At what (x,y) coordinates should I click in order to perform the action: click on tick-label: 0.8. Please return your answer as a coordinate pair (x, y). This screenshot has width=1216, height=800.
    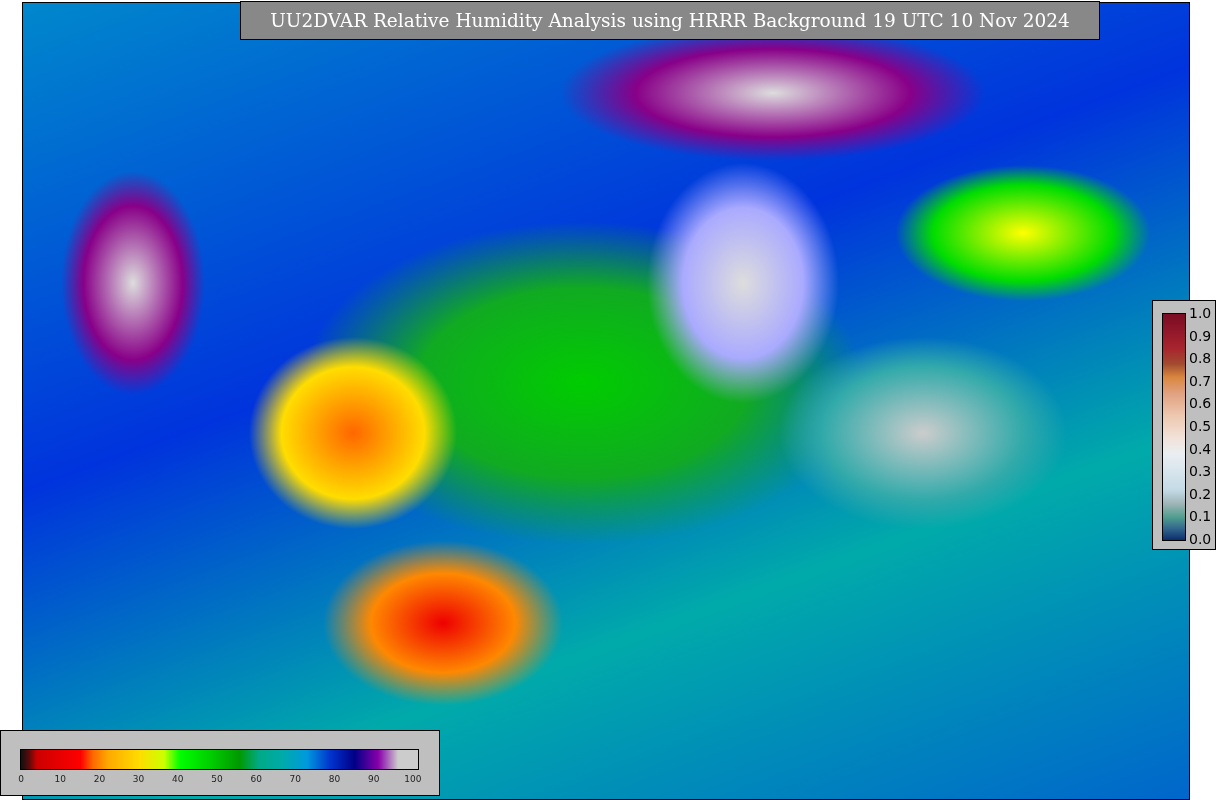
    Looking at the image, I should click on (1200, 358).